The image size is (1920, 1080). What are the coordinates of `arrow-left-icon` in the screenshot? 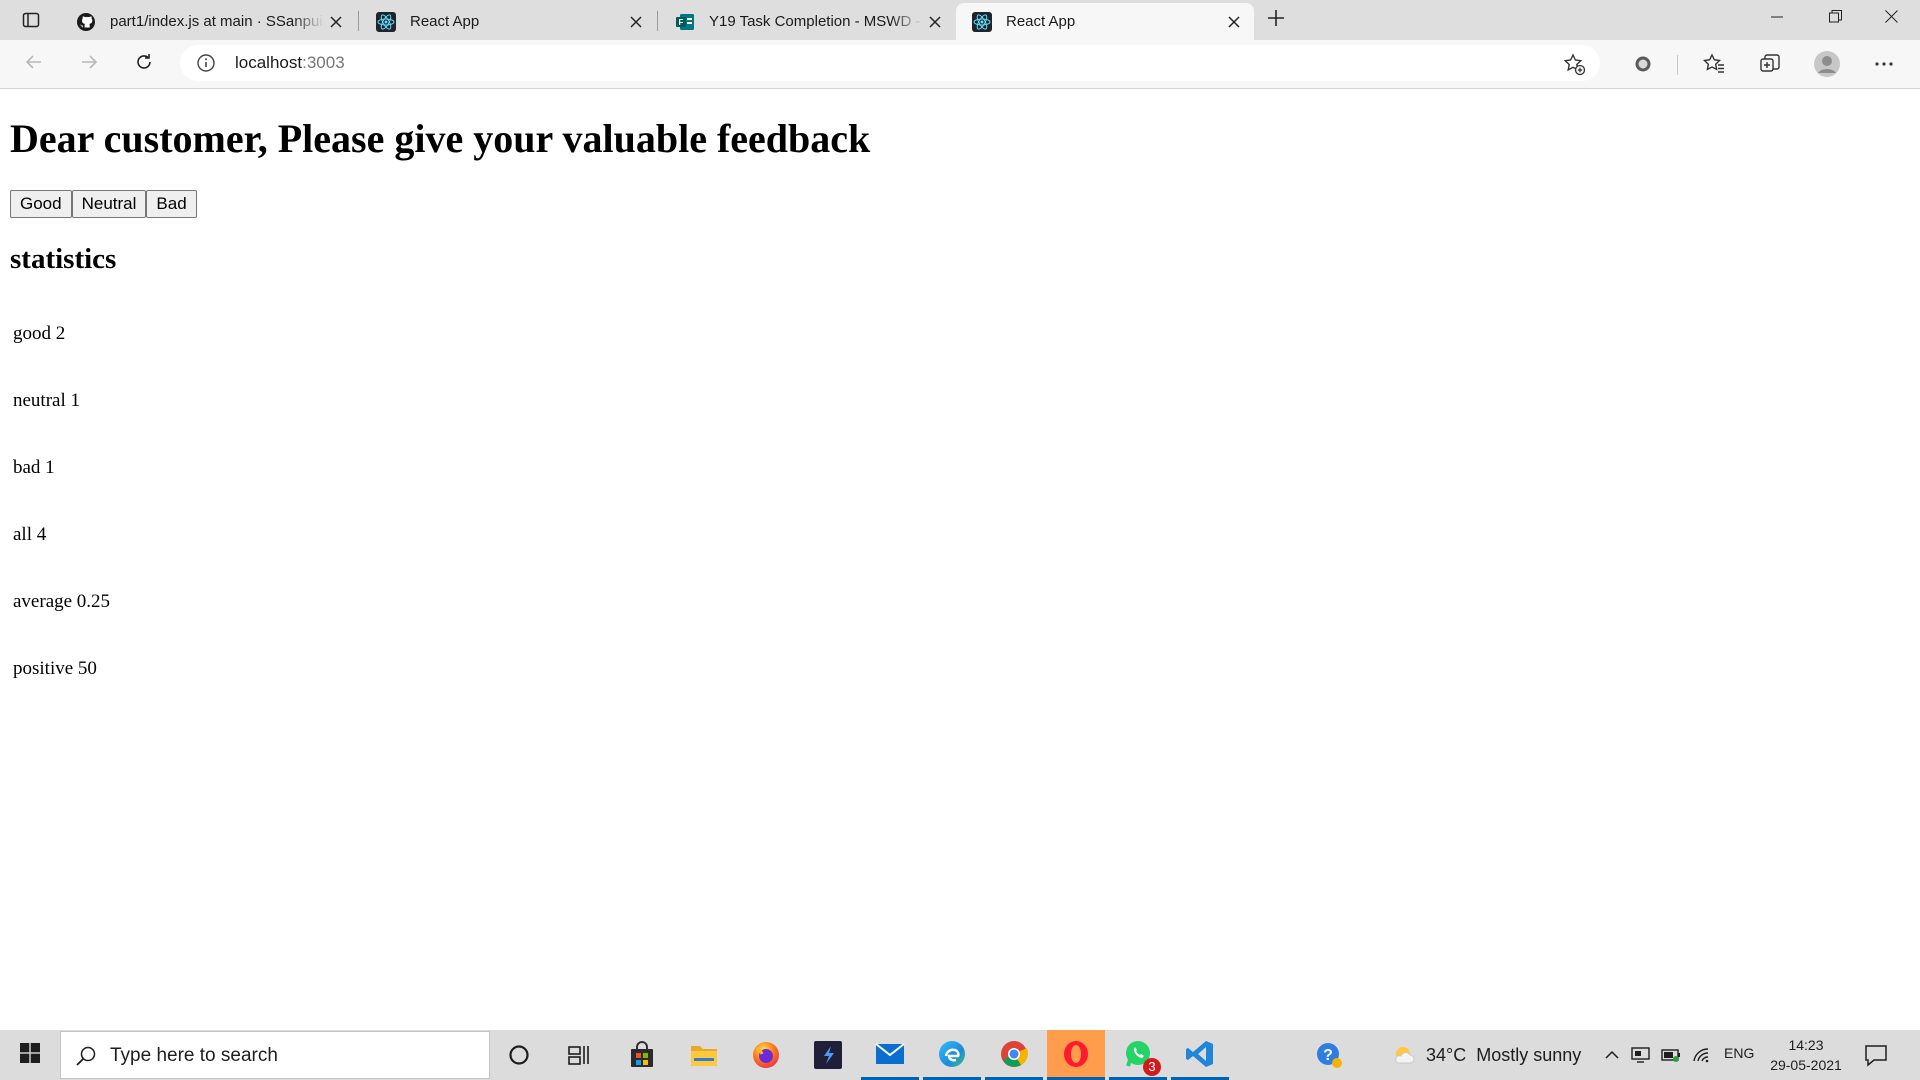 It's located at (34, 64).